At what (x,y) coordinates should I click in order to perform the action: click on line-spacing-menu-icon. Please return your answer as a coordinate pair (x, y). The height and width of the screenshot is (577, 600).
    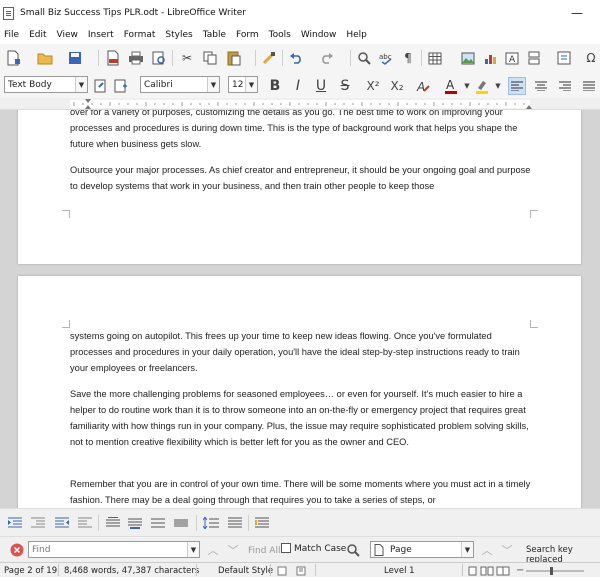
    Looking at the image, I should click on (235, 523).